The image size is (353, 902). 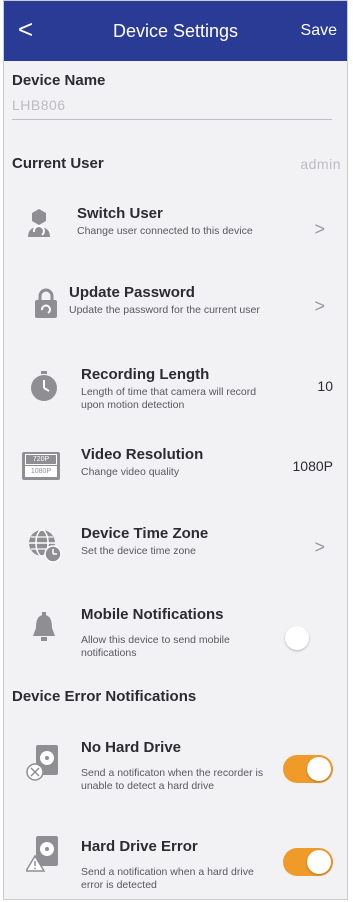 What do you see at coordinates (104, 696) in the screenshot?
I see `error-section-label: Device Error Notifications` at bounding box center [104, 696].